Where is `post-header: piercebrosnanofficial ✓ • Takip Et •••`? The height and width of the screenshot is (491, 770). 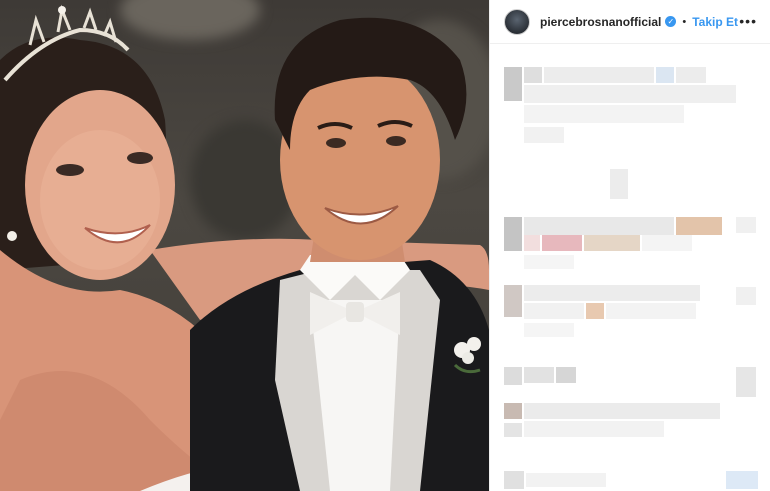
post-header: piercebrosnanofficial ✓ • Takip Et ••• is located at coordinates (630, 22).